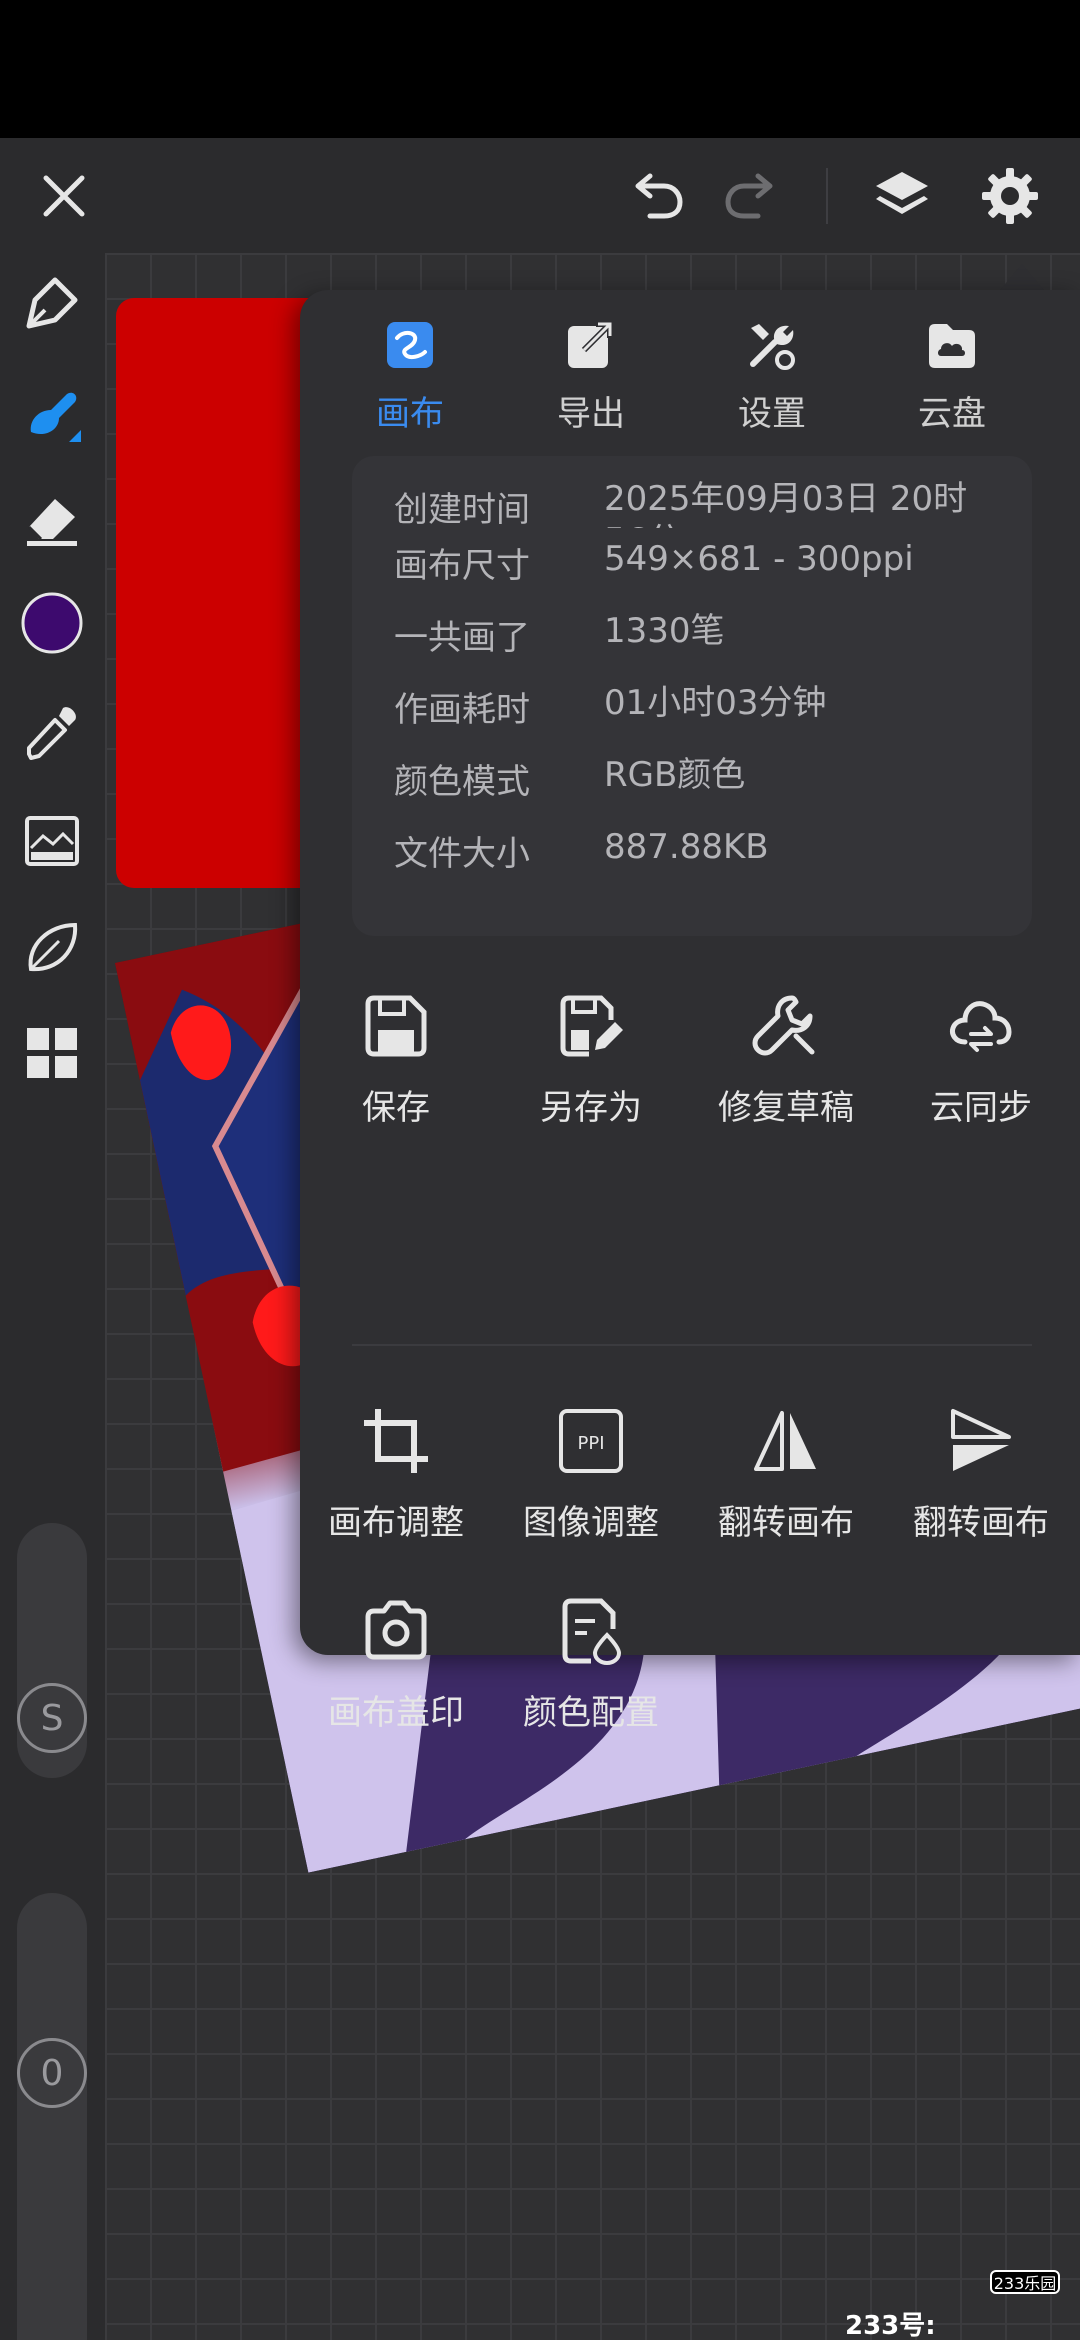  Describe the element at coordinates (462, 566) in the screenshot. I see `info-key: 画布尺寸` at that location.